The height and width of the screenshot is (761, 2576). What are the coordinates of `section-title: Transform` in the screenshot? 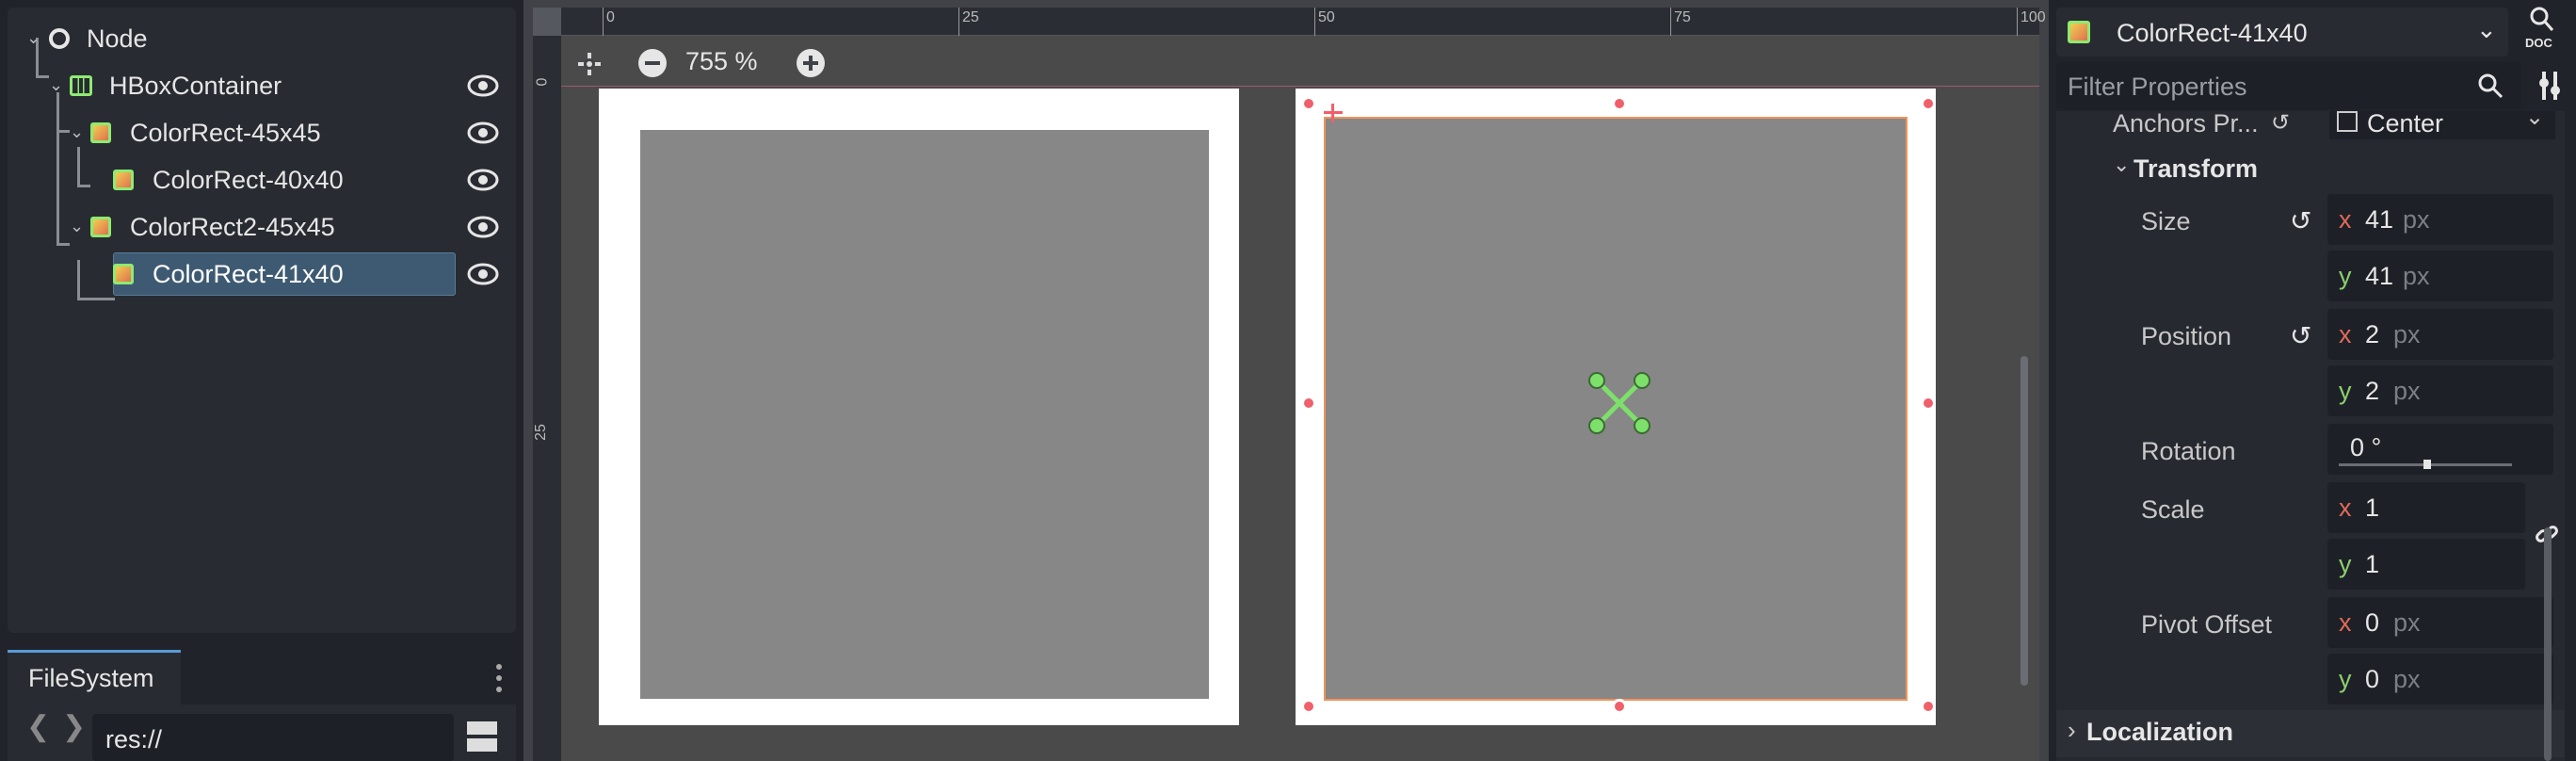 It's located at (2196, 168).